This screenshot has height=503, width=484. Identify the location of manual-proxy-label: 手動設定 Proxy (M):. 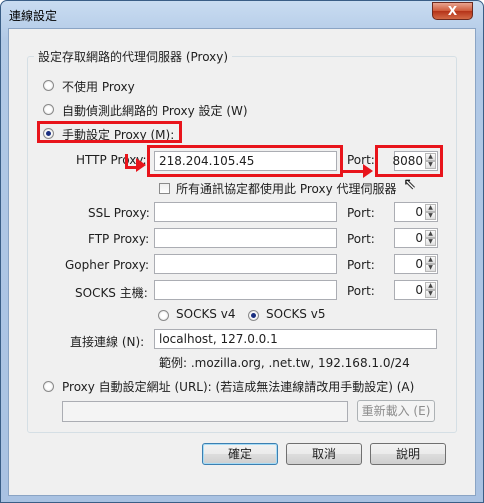
(118, 134).